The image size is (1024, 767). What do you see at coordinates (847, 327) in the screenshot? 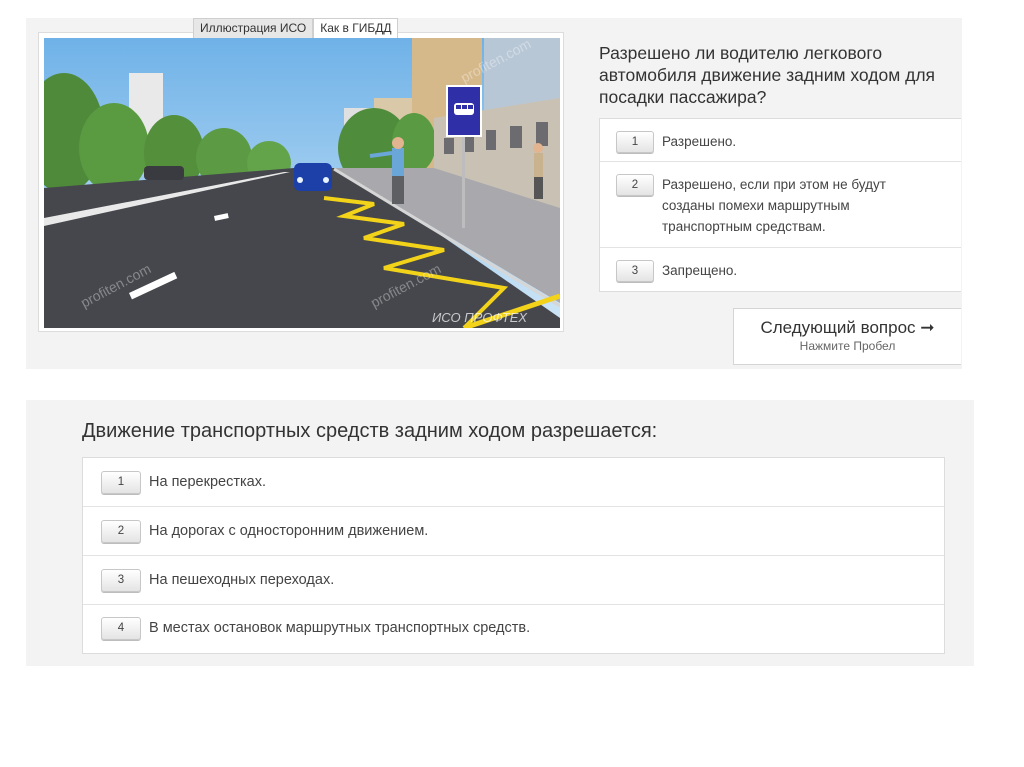
I see `next-button-label: Следующий вопрос ➞` at bounding box center [847, 327].